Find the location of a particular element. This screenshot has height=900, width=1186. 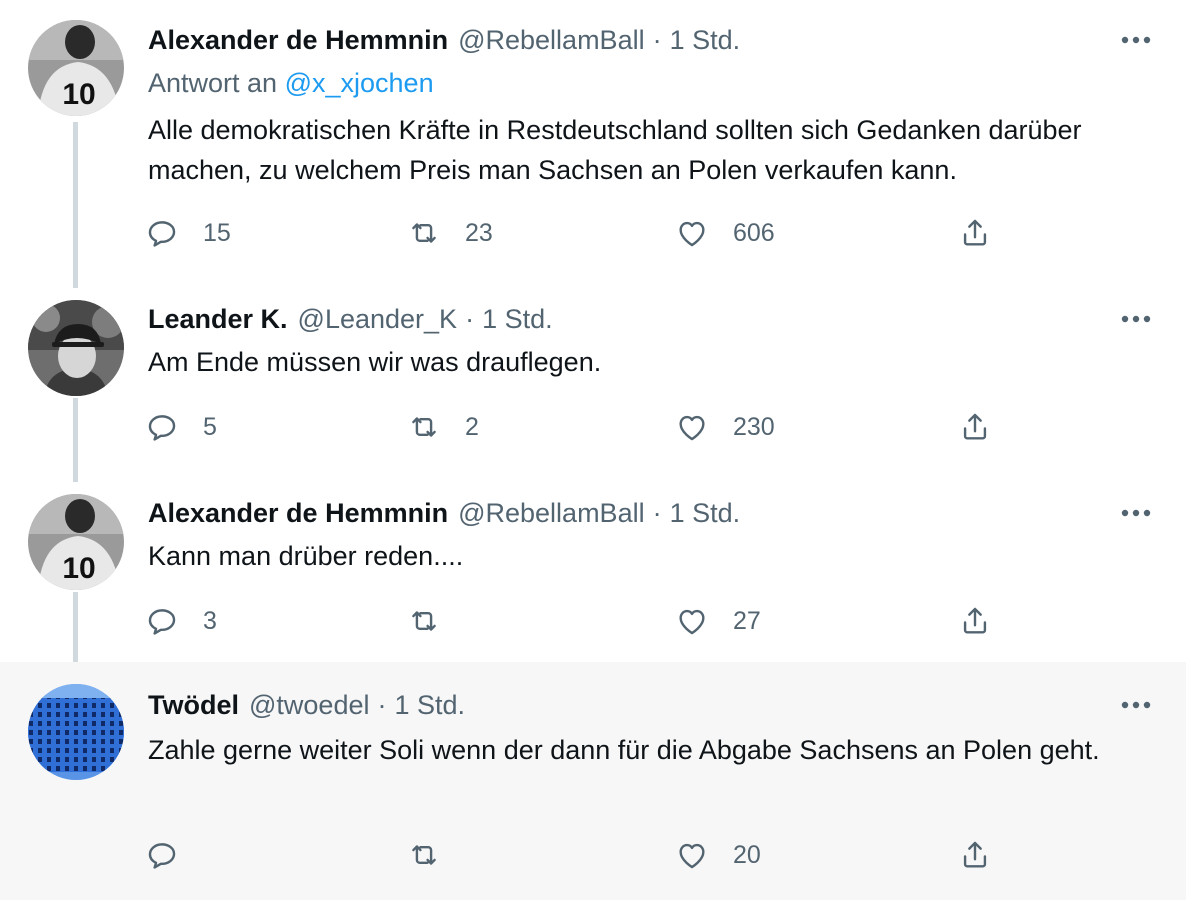

tweet-text: Am Ende müssen wir was drauflegen. is located at coordinates (375, 362).